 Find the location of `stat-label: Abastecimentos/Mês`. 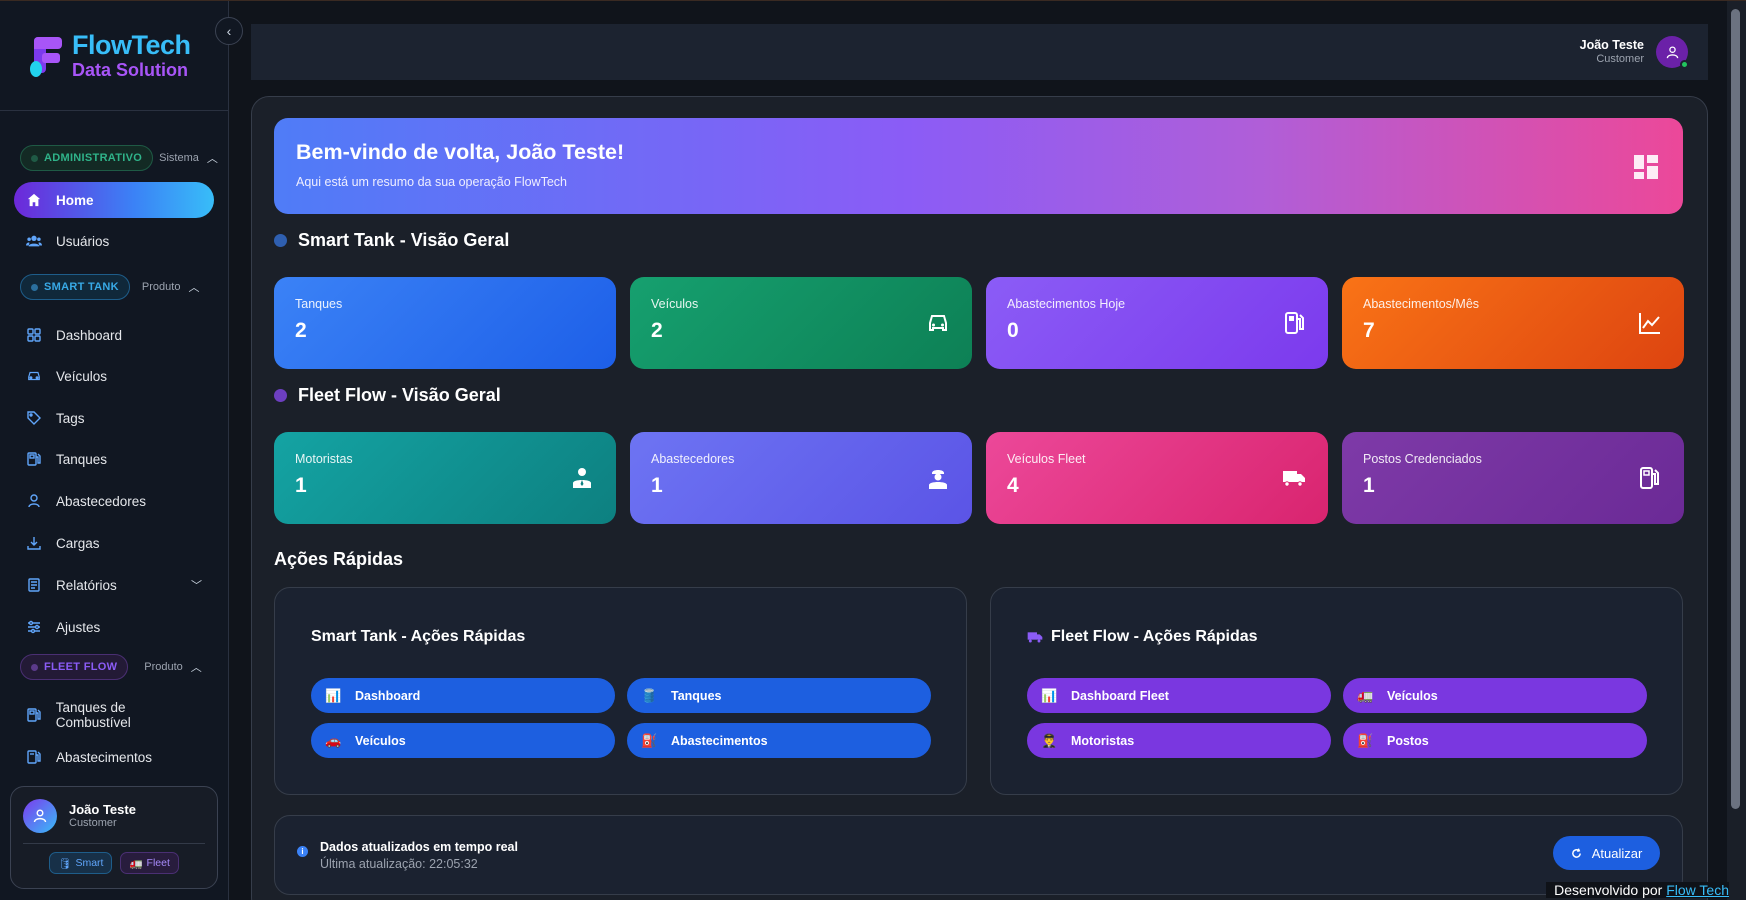

stat-label: Abastecimentos/Mês is located at coordinates (1421, 304).